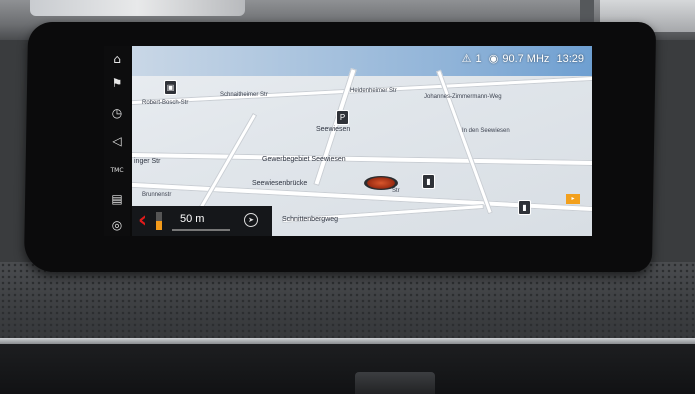 The height and width of the screenshot is (394, 695). What do you see at coordinates (573, 199) in the screenshot?
I see `flag-badge-icon: ▸` at bounding box center [573, 199].